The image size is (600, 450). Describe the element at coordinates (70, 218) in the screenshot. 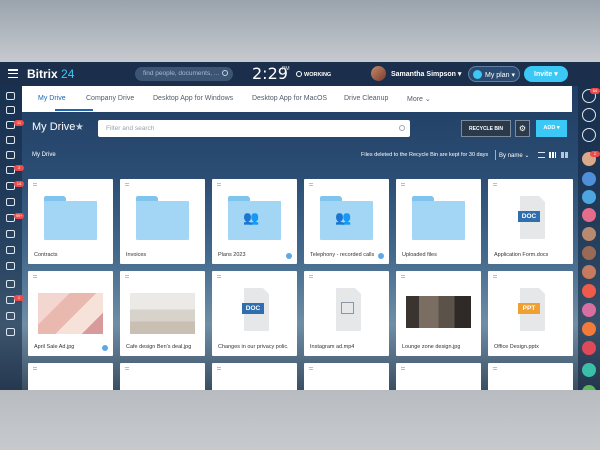

I see `folder-icon` at that location.